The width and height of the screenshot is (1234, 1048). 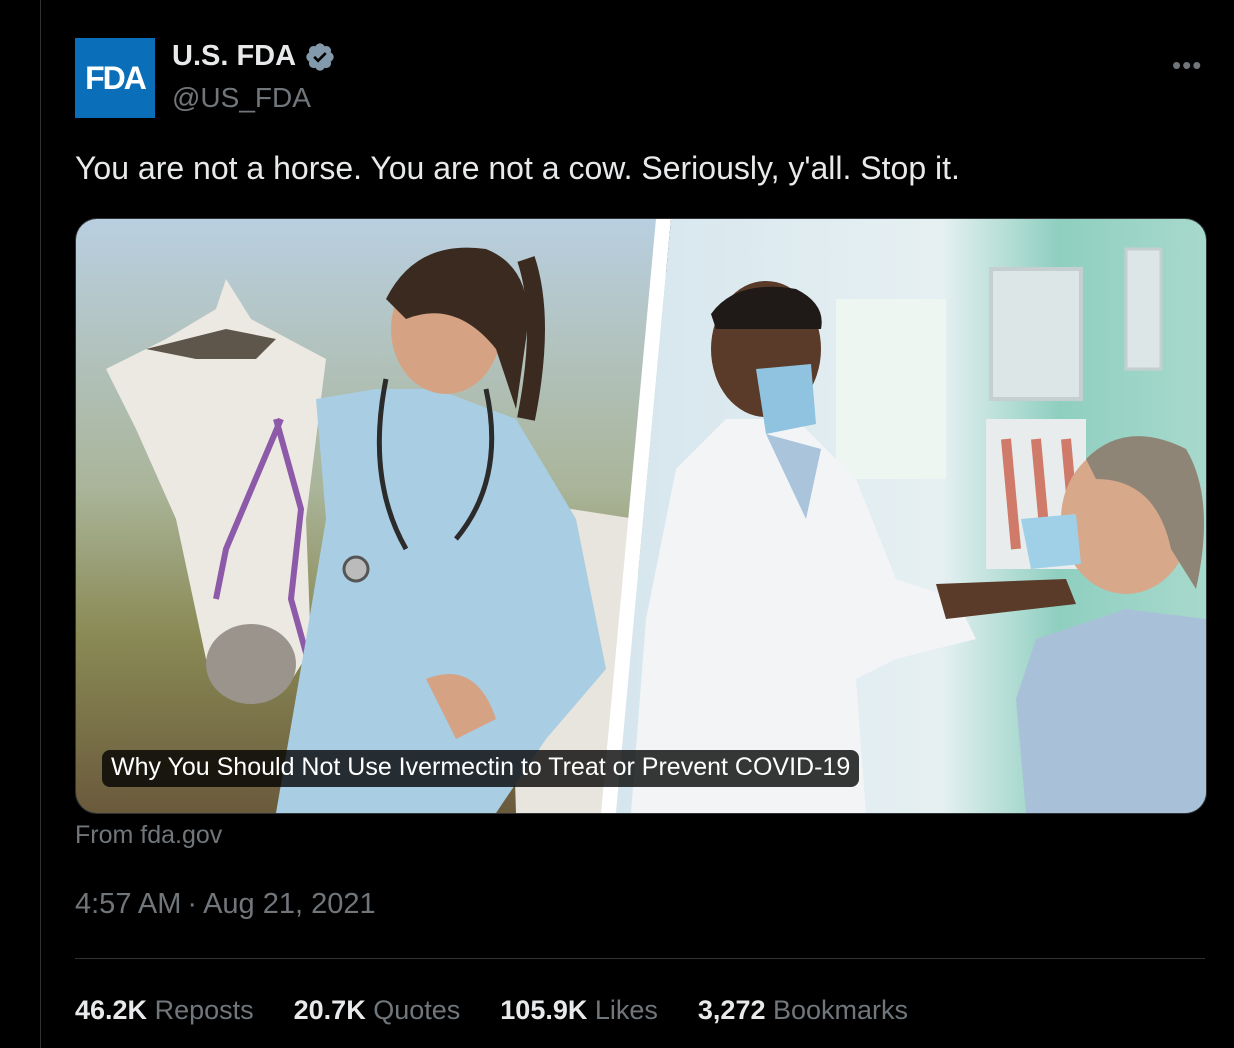 I want to click on stat-label: Quotes, so click(x=417, y=1010).